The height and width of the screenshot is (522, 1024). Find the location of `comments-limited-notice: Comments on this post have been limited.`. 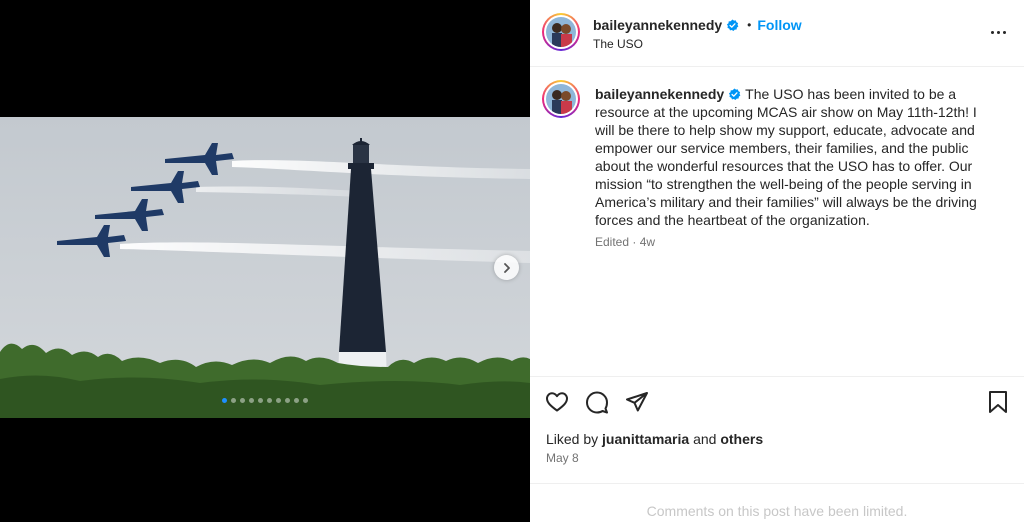

comments-limited-notice: Comments on this post have been limited. is located at coordinates (777, 511).